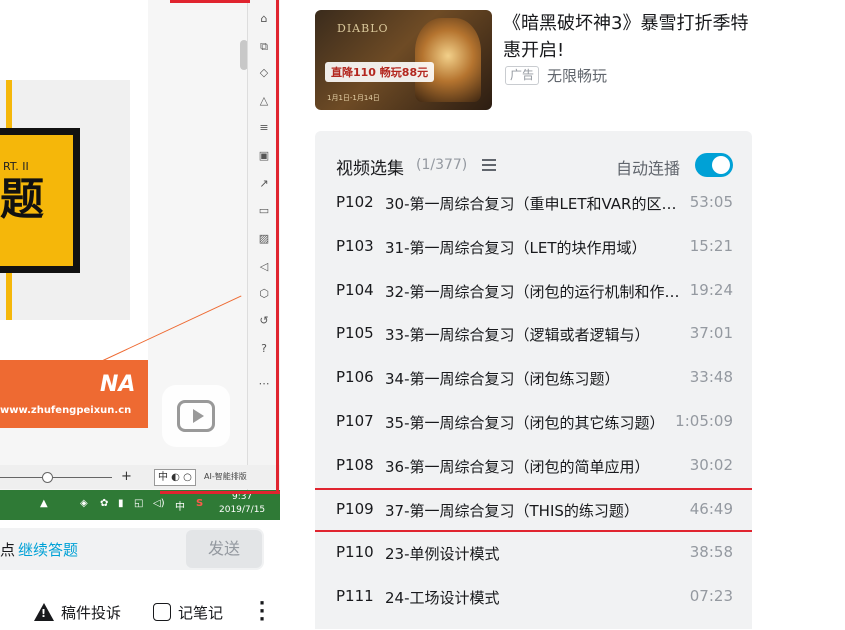 Image resolution: width=845 pixels, height=630 pixels. What do you see at coordinates (516, 248) in the screenshot?
I see `episode-title: 31-第一周综合复习（LET的块作用域）` at bounding box center [516, 248].